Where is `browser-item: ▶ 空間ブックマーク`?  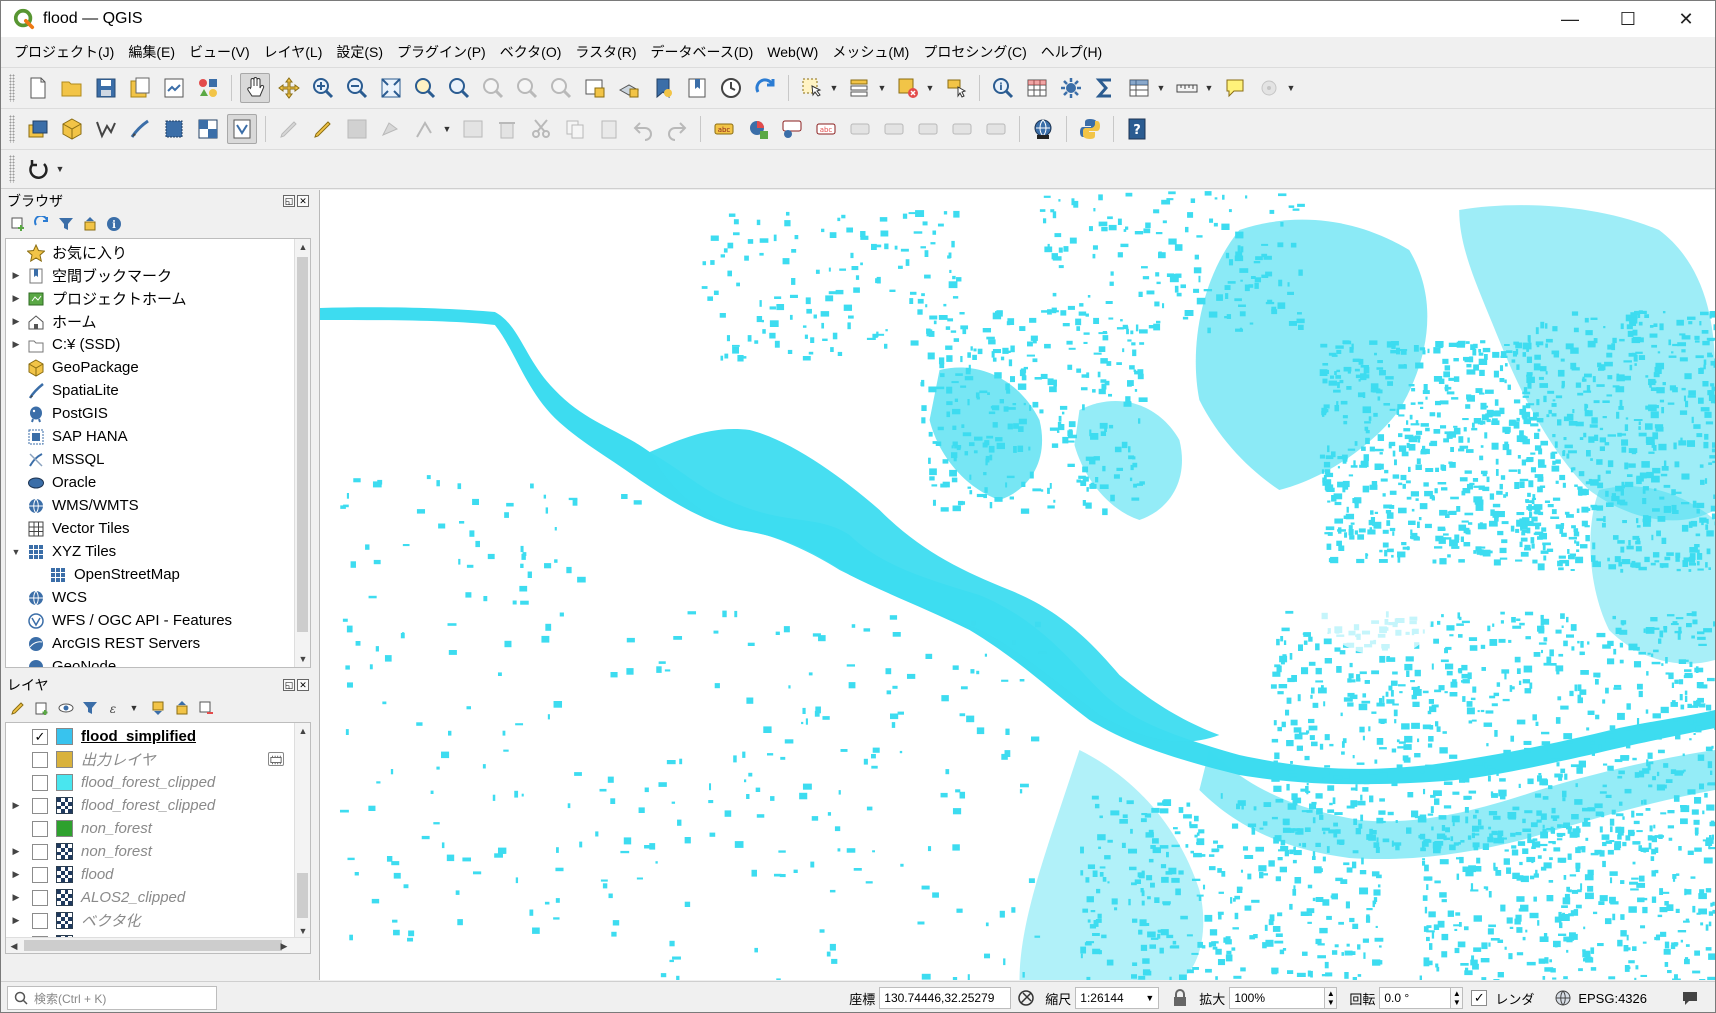
browser-item: ▶ 空間ブックマーク is located at coordinates (89, 275).